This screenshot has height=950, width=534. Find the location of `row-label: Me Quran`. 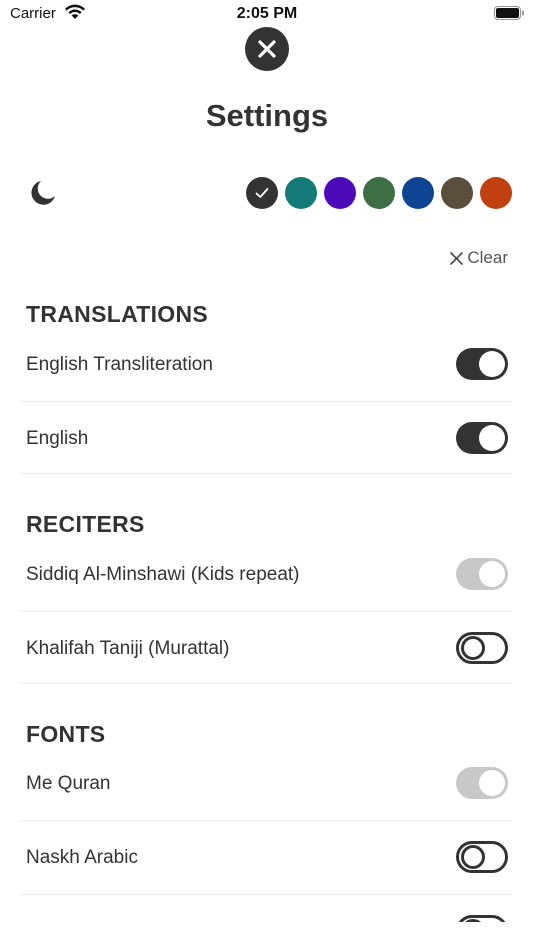

row-label: Me Quran is located at coordinates (68, 783).